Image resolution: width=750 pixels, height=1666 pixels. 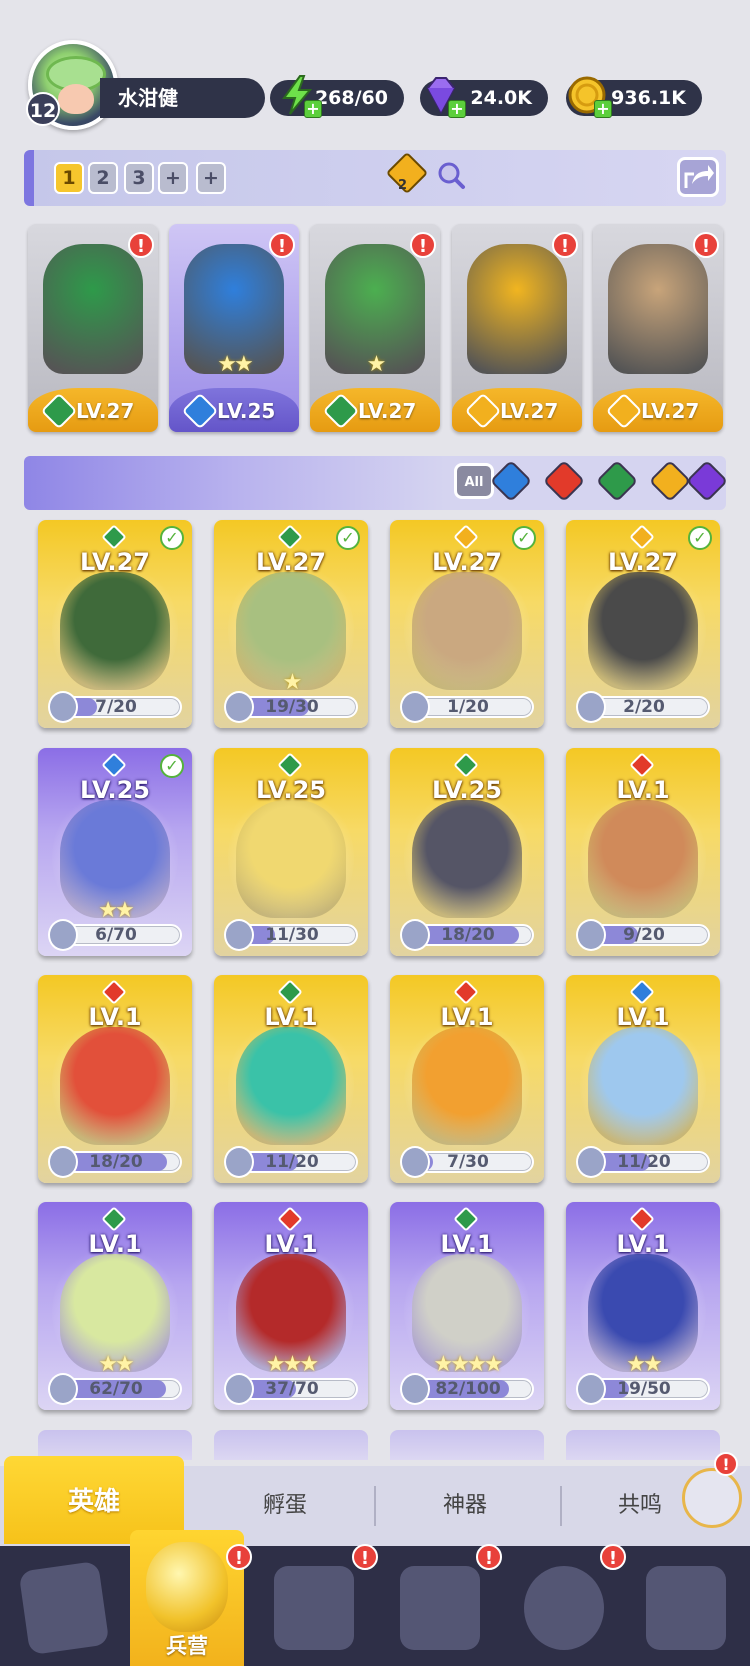 I want to click on shard-progress-bar: 19/50, so click(x=643, y=1389).